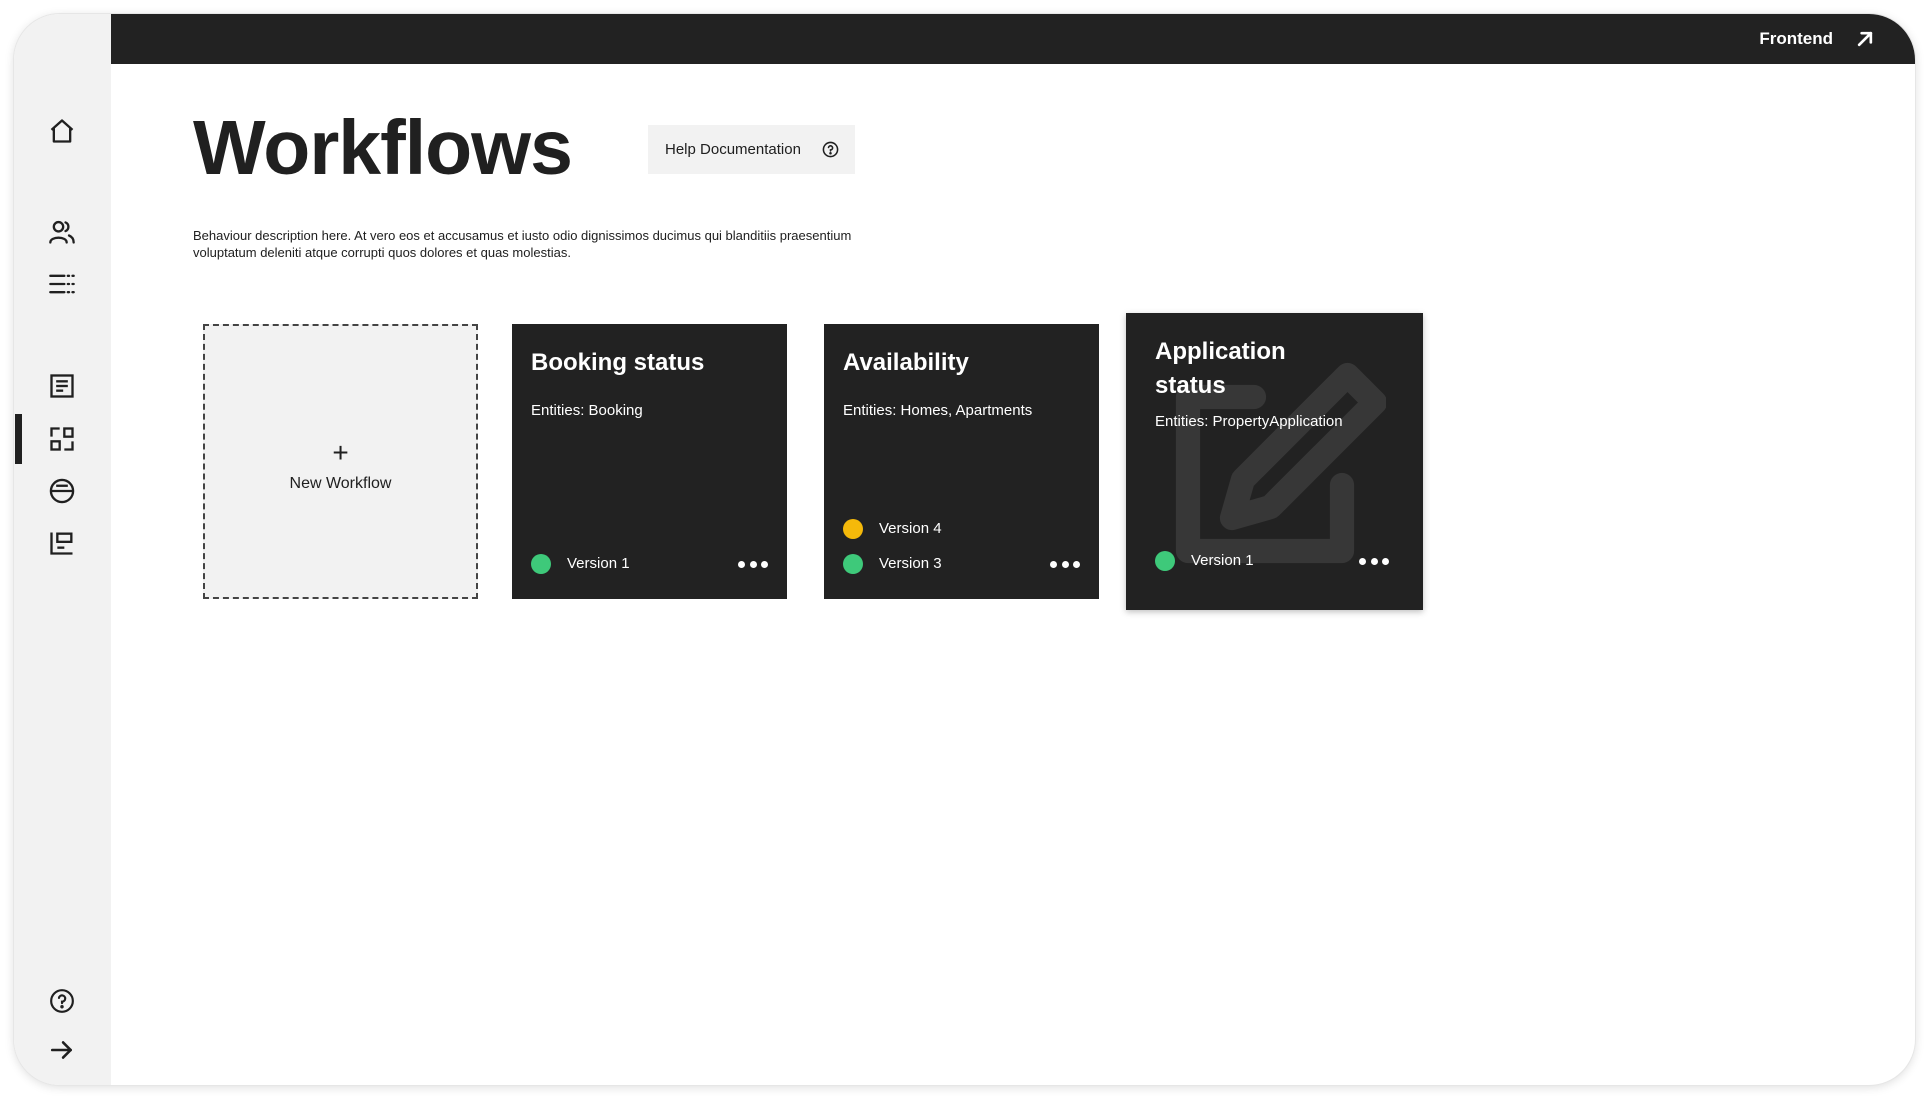 The height and width of the screenshot is (1099, 1929). Describe the element at coordinates (587, 410) in the screenshot. I see `workflow-entities: Entities: Booking` at that location.